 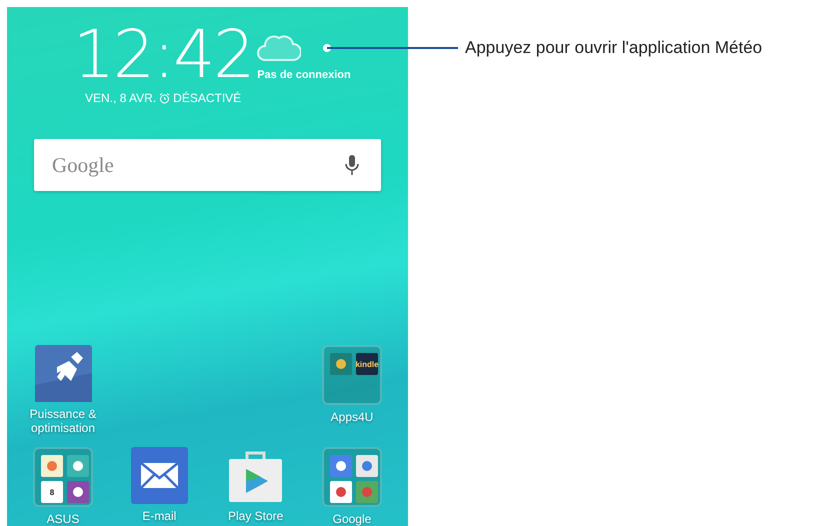 What do you see at coordinates (207, 98) in the screenshot?
I see `alarm-status: DÉSACTIVÉ` at bounding box center [207, 98].